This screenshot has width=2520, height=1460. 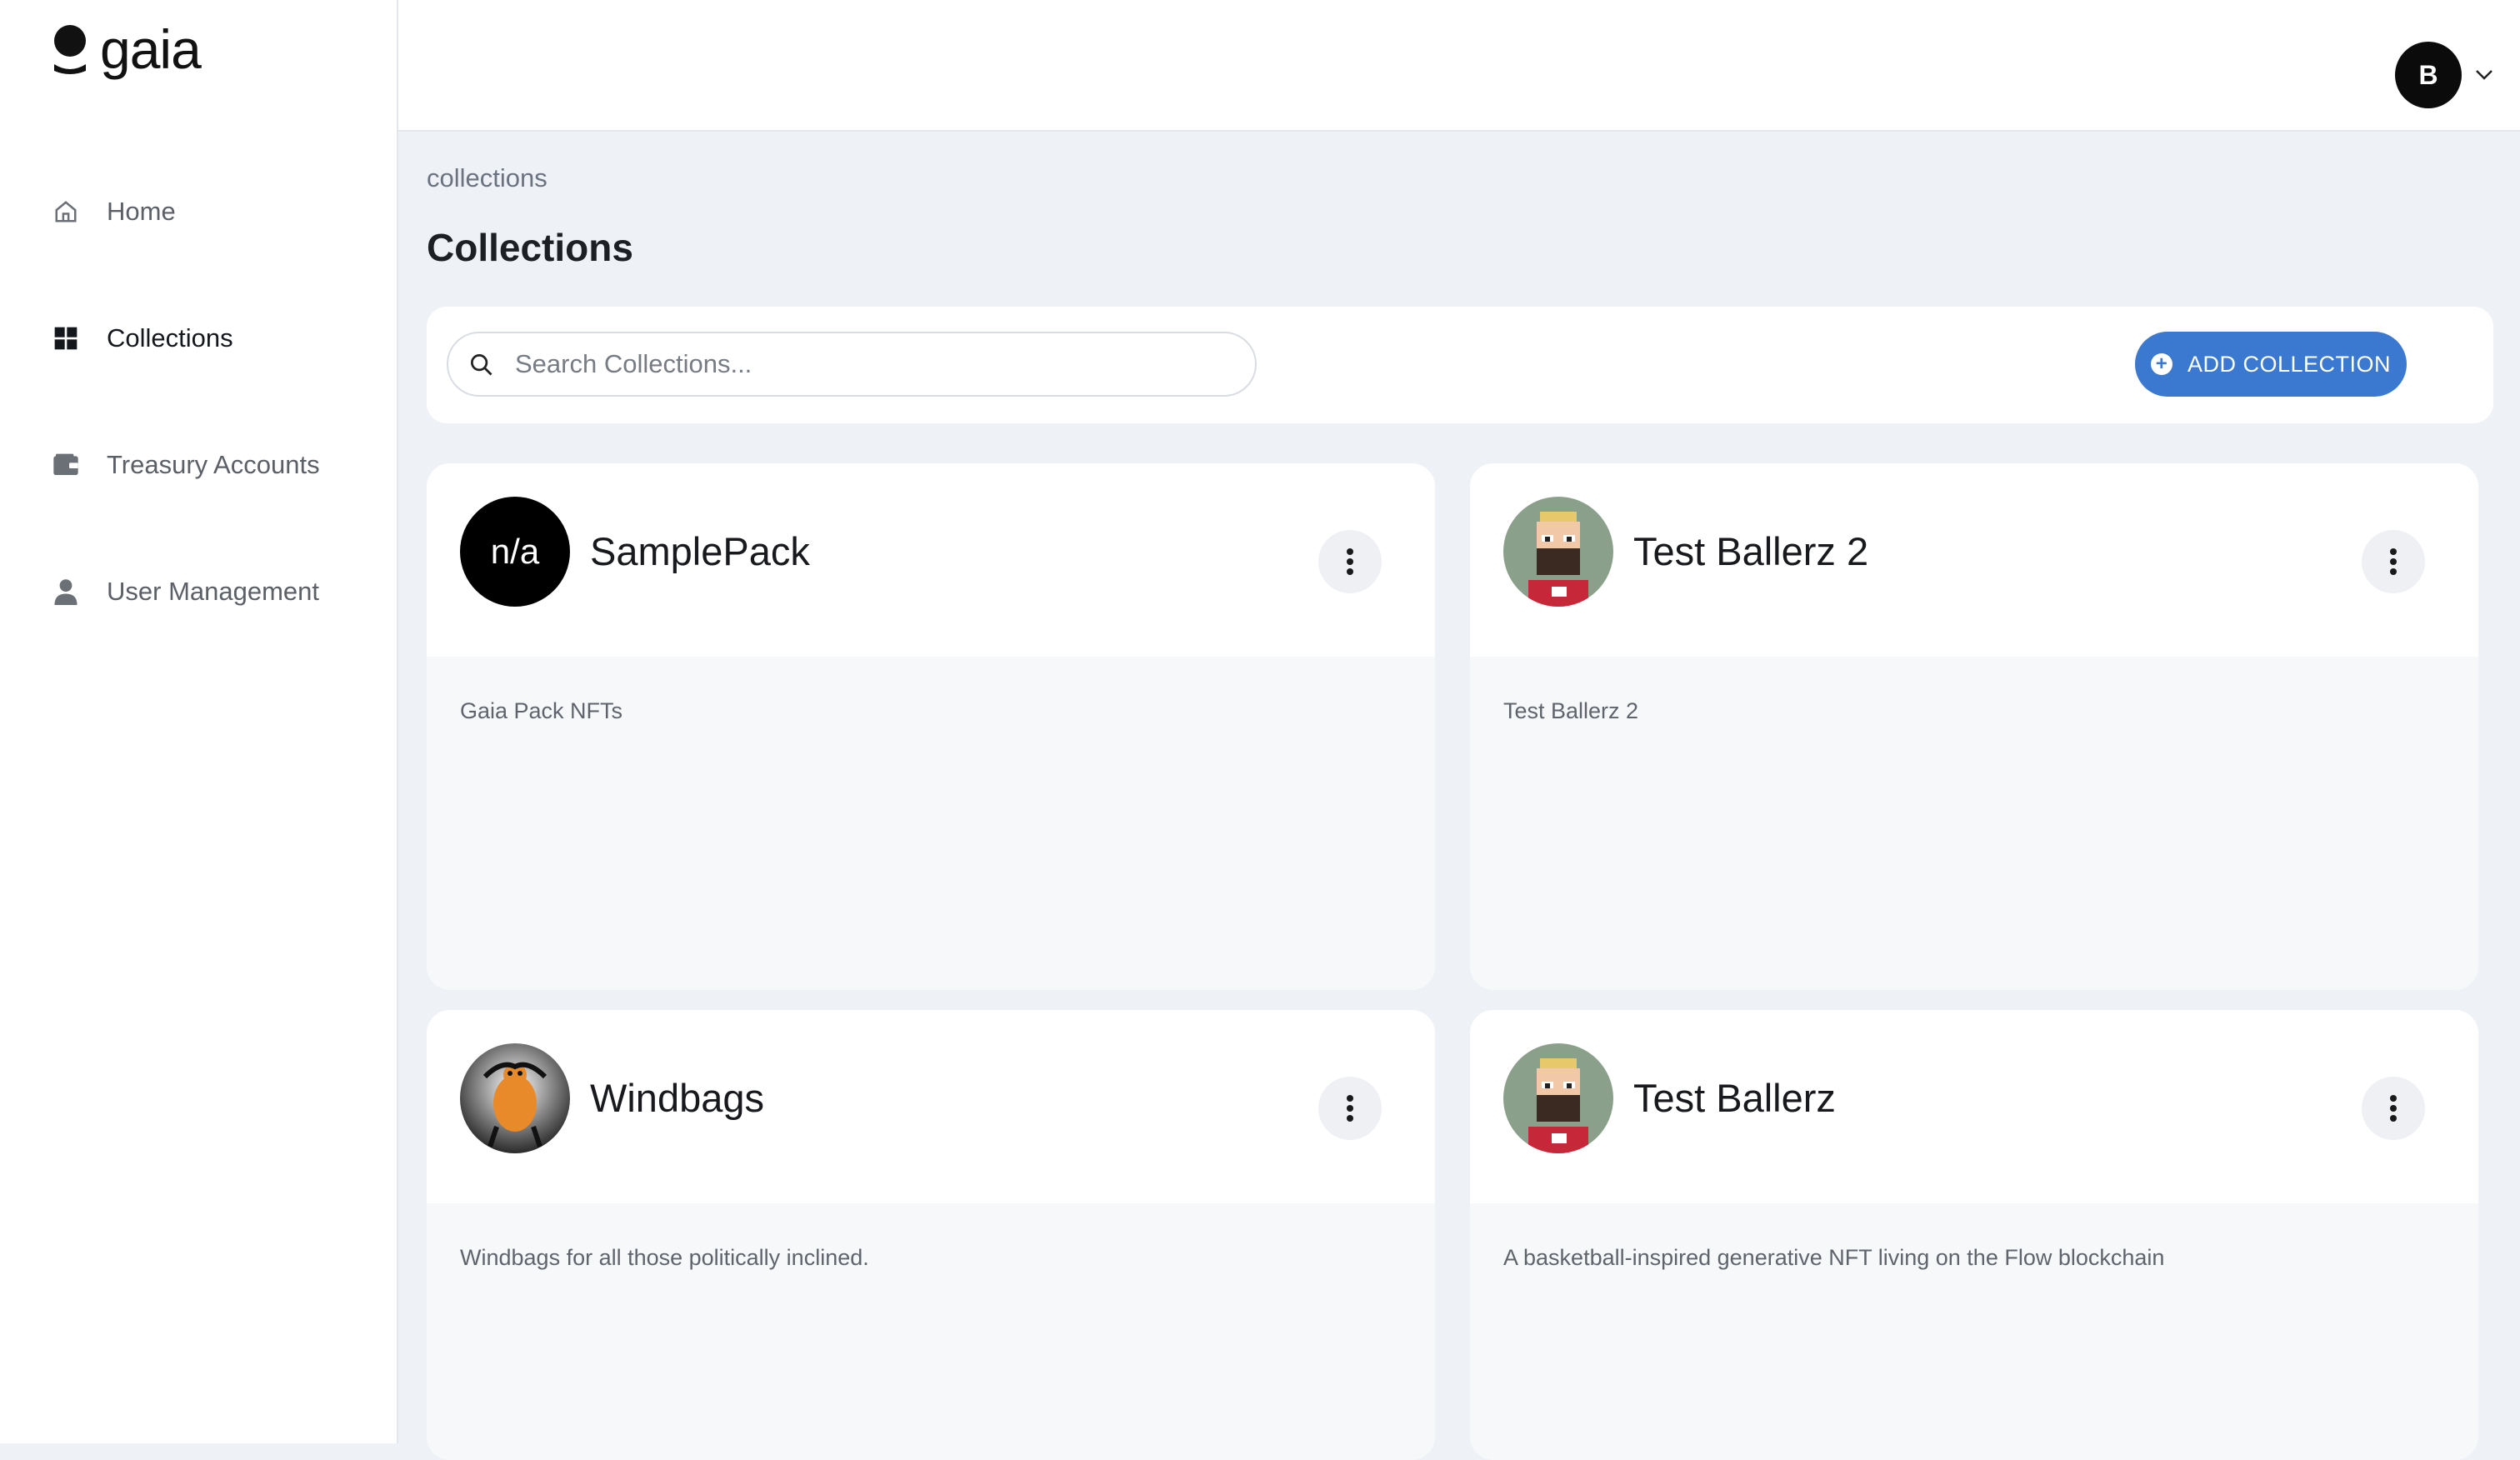 I want to click on collection-title: Test Ballerz 2, so click(x=1750, y=551).